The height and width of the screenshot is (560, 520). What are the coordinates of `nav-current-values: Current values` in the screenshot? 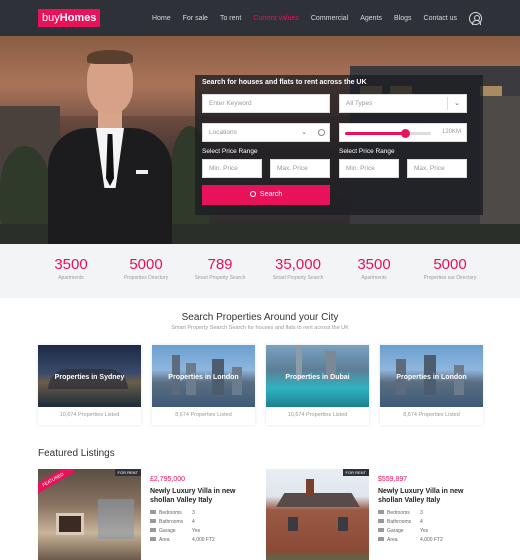 It's located at (276, 18).